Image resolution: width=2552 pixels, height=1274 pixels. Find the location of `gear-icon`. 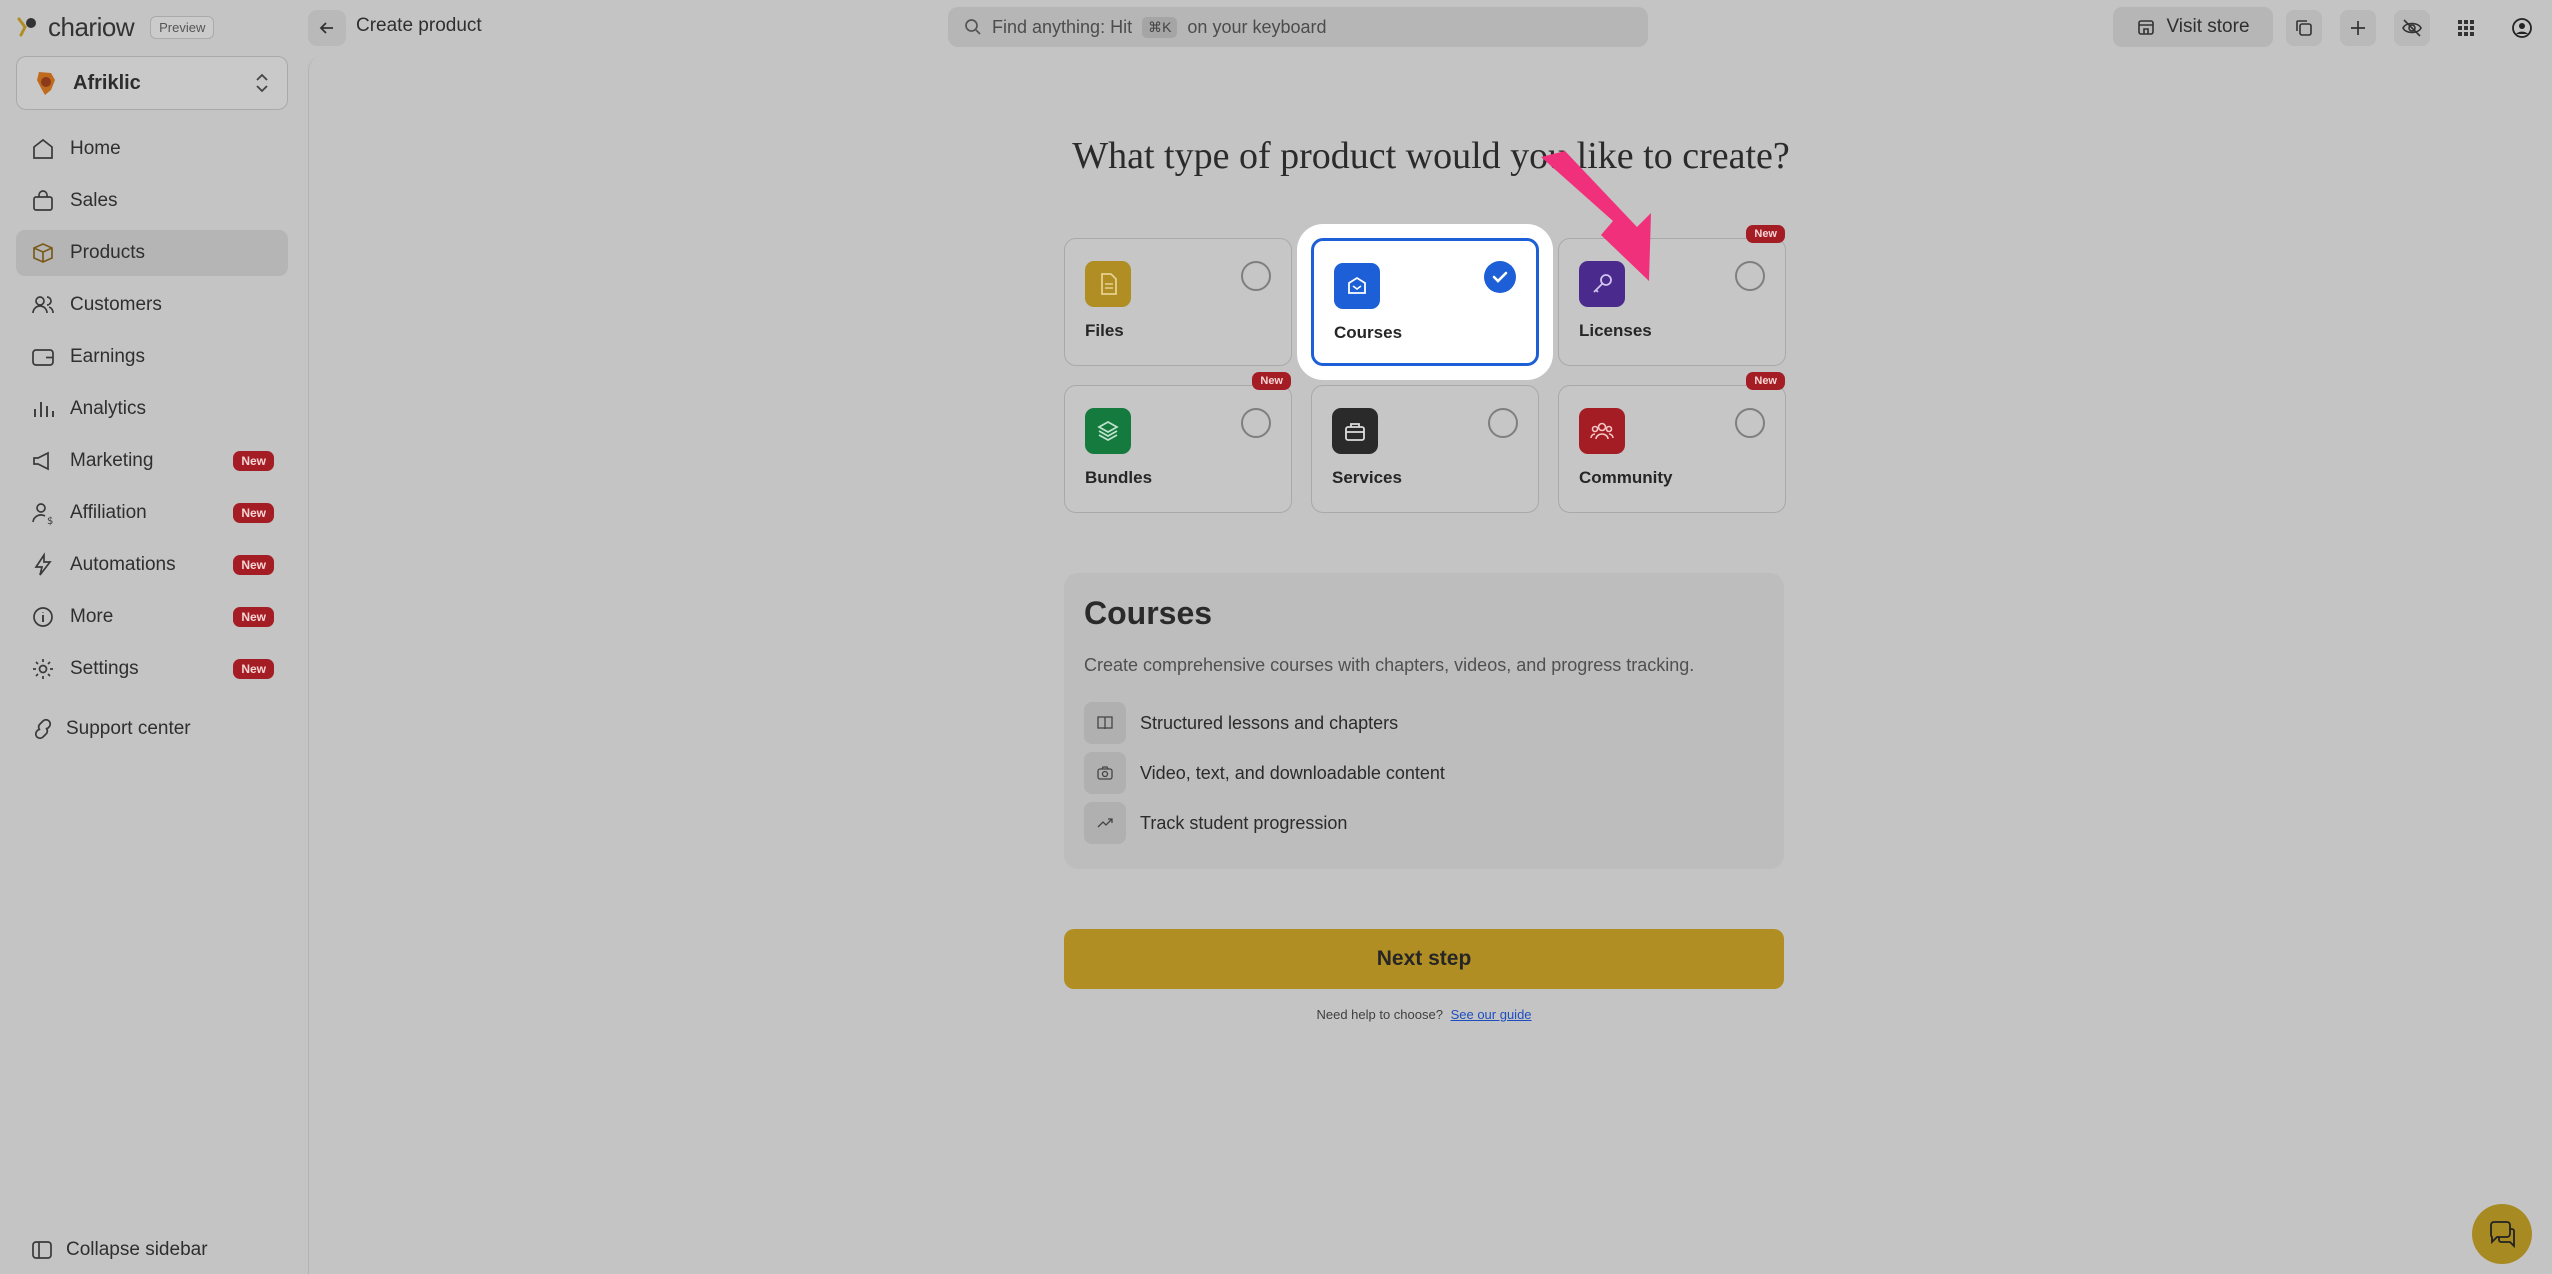

gear-icon is located at coordinates (43, 669).